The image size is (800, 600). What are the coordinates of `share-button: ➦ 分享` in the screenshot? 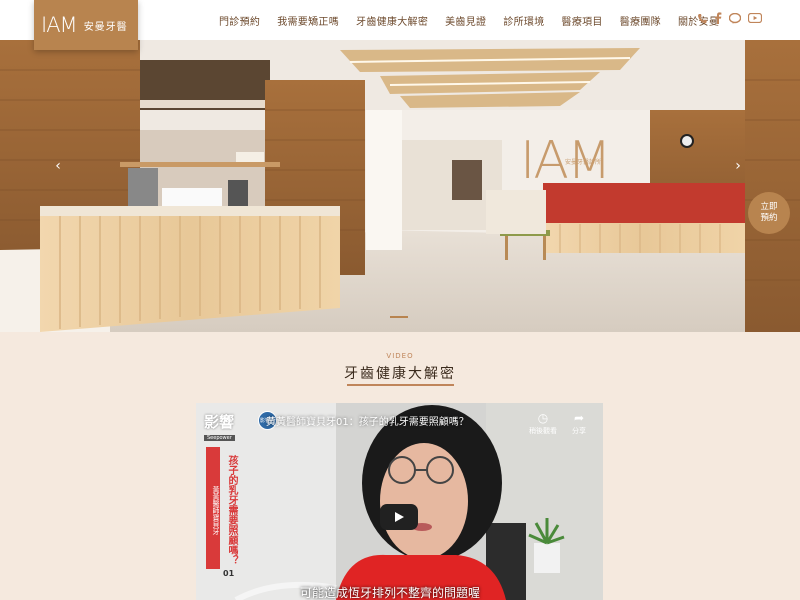 It's located at (579, 423).